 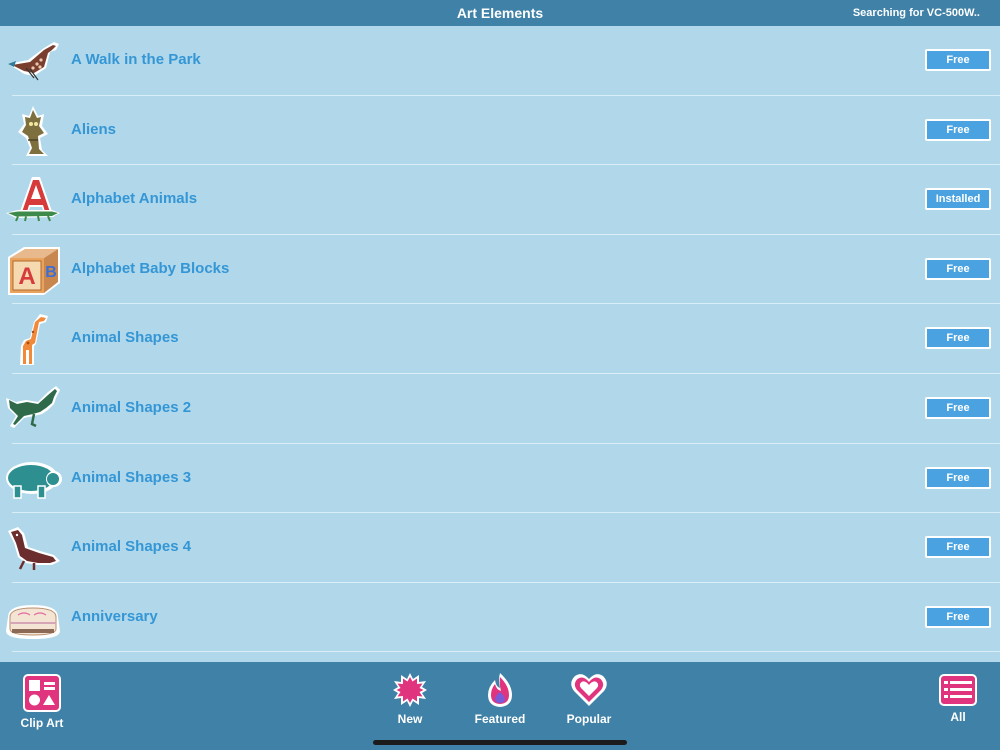 I want to click on list-item: A Walk in the Park Free, so click(x=500, y=61).